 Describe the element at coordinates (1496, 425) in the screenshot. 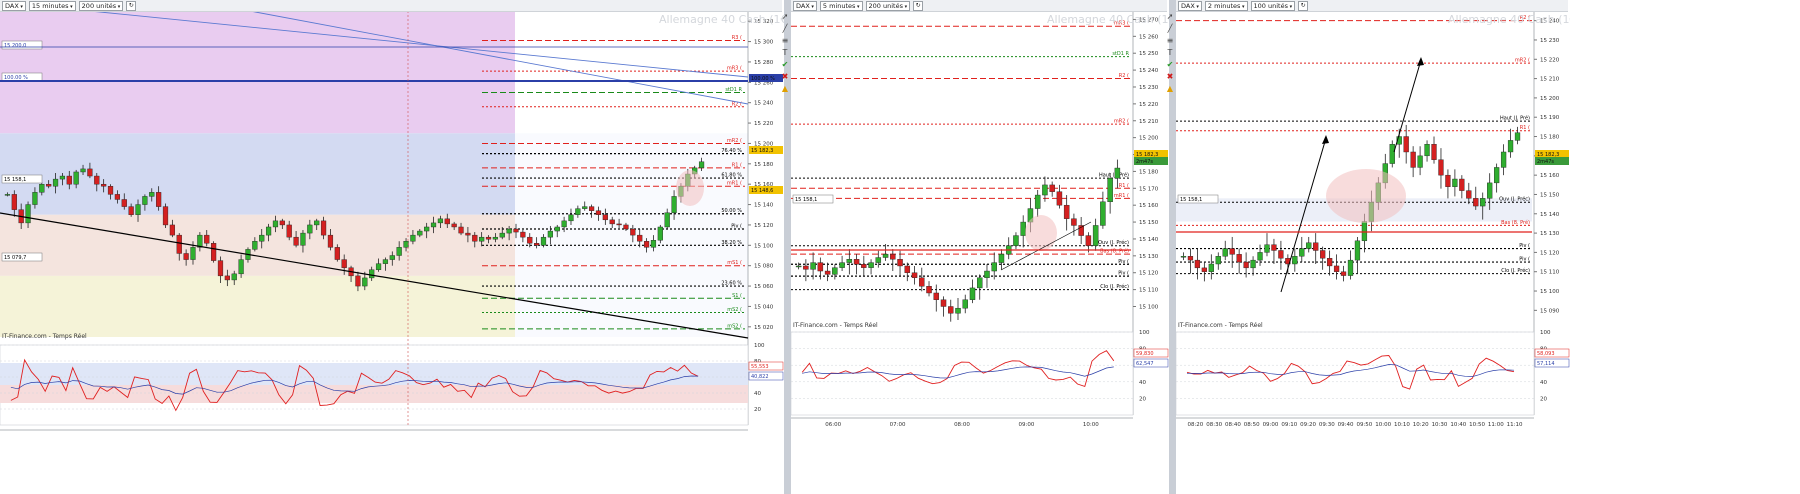

I see `time-tick-label: 11:00` at that location.